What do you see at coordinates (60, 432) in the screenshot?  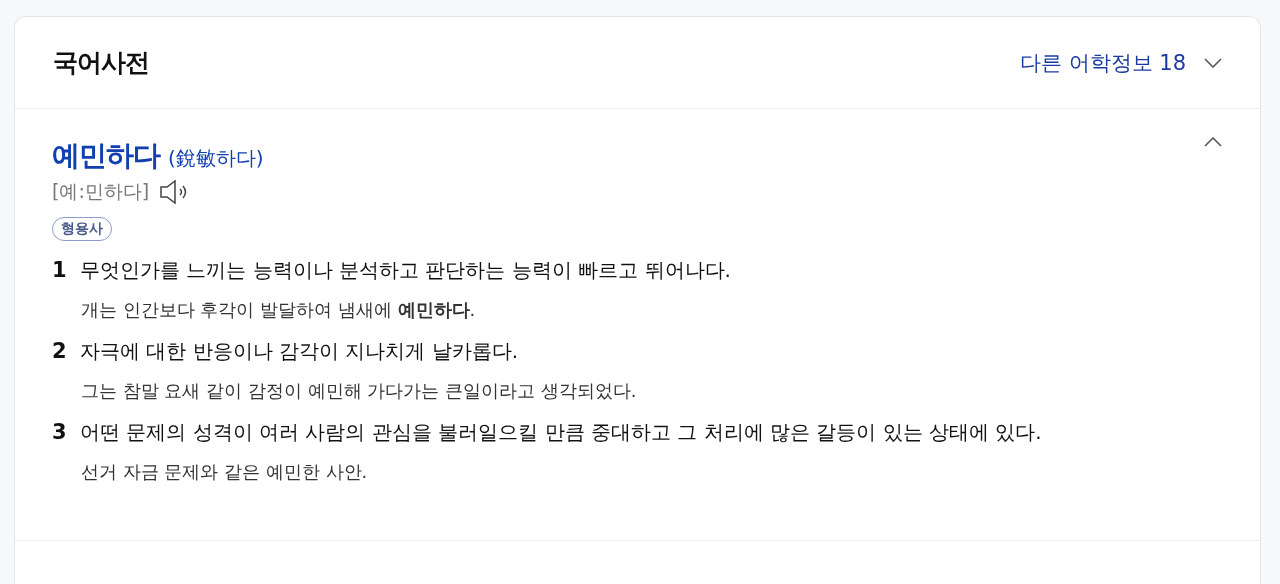 I see `sense-number: 3` at bounding box center [60, 432].